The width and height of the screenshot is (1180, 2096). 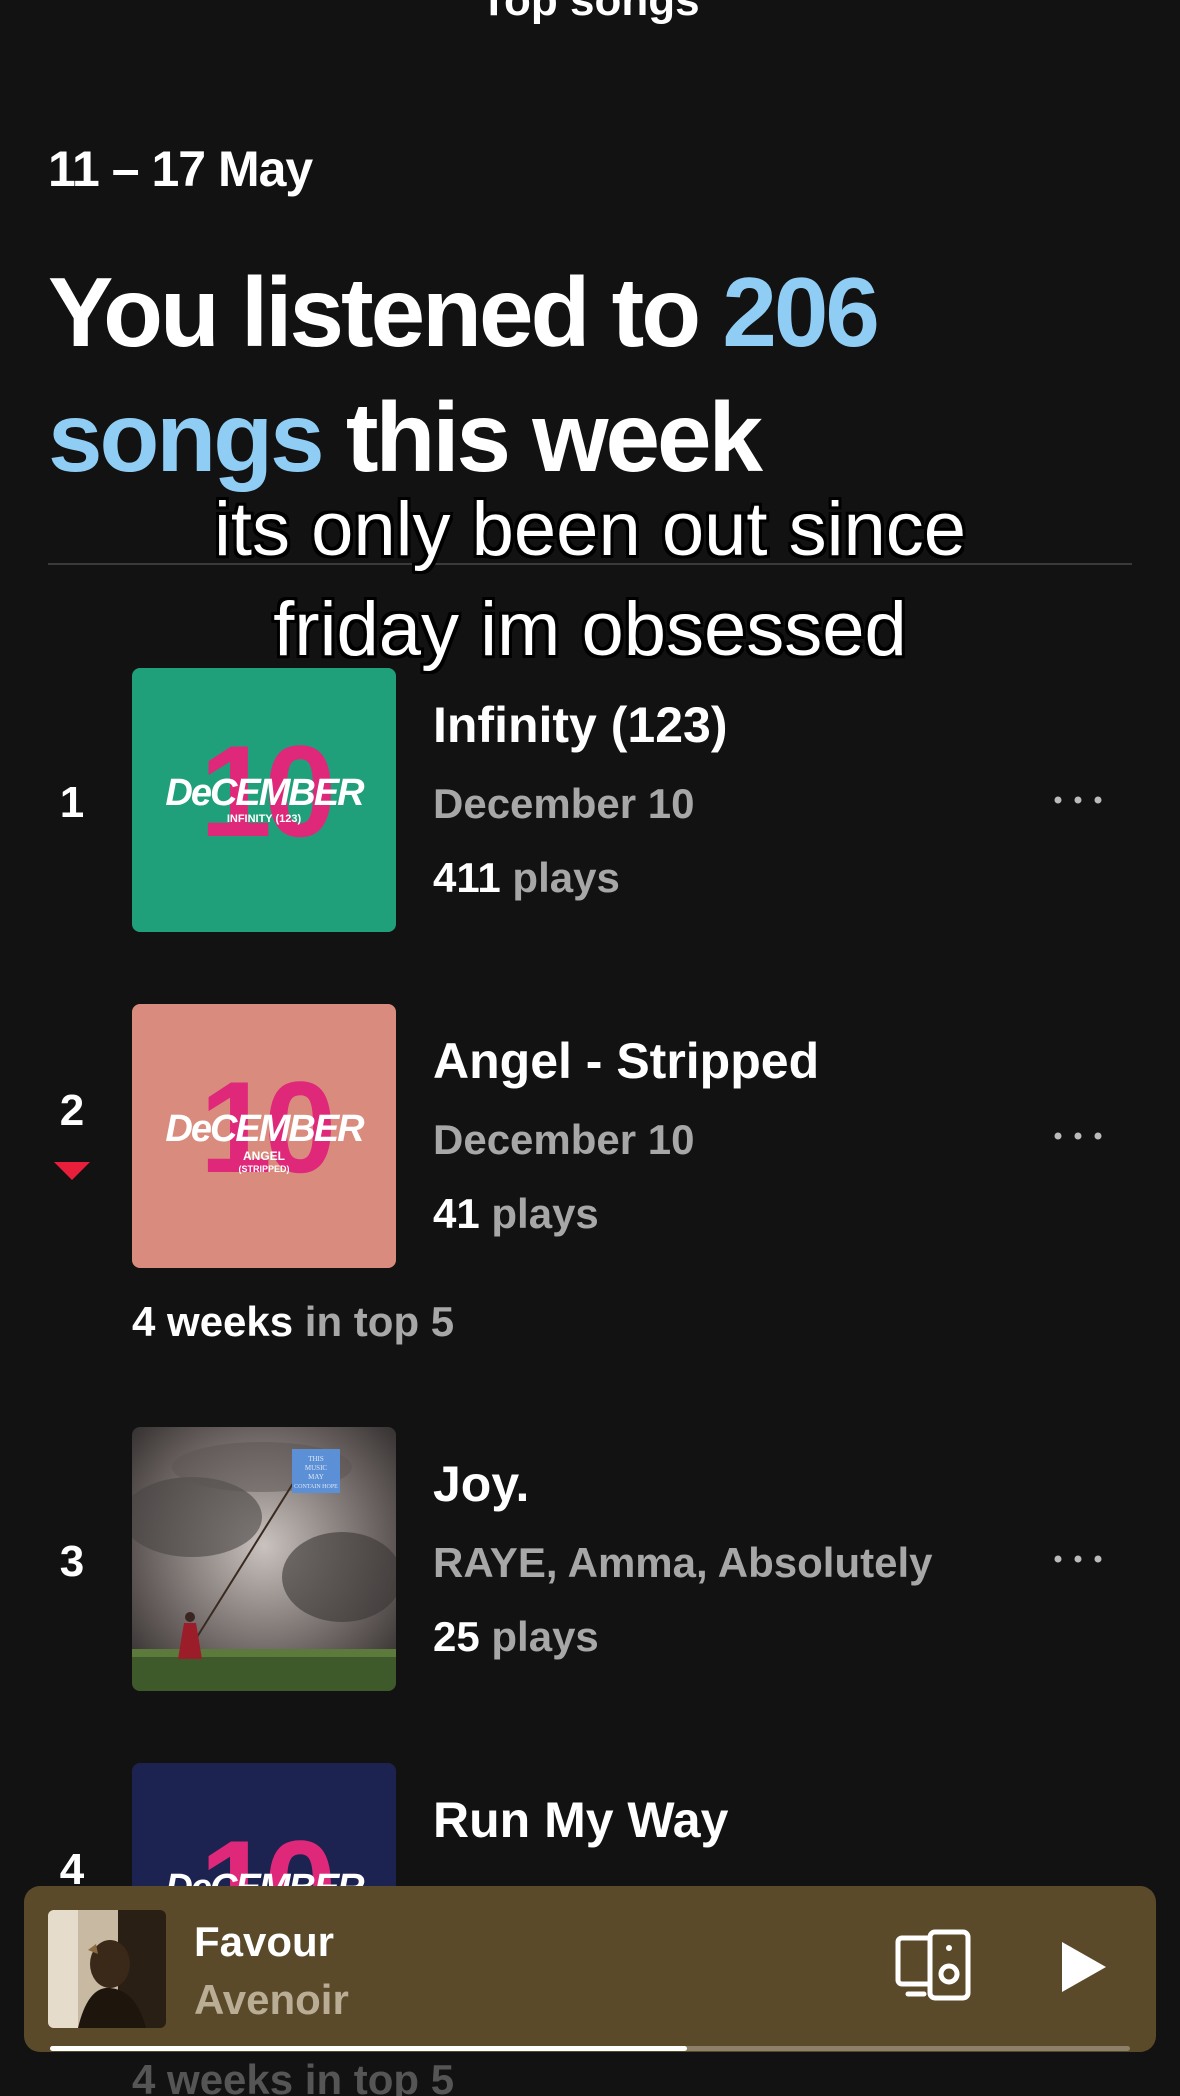 I want to click on headline-text: You listened to, so click(x=385, y=312).